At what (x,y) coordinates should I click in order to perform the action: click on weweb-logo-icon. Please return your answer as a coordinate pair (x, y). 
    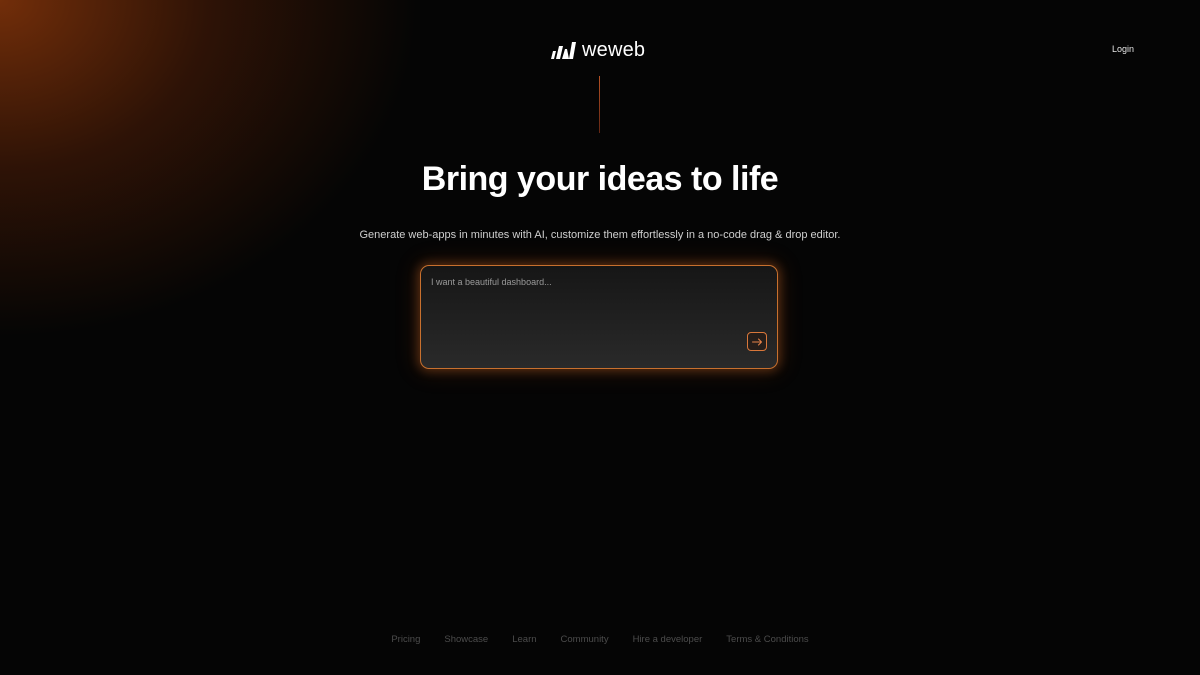
    Looking at the image, I should click on (563, 50).